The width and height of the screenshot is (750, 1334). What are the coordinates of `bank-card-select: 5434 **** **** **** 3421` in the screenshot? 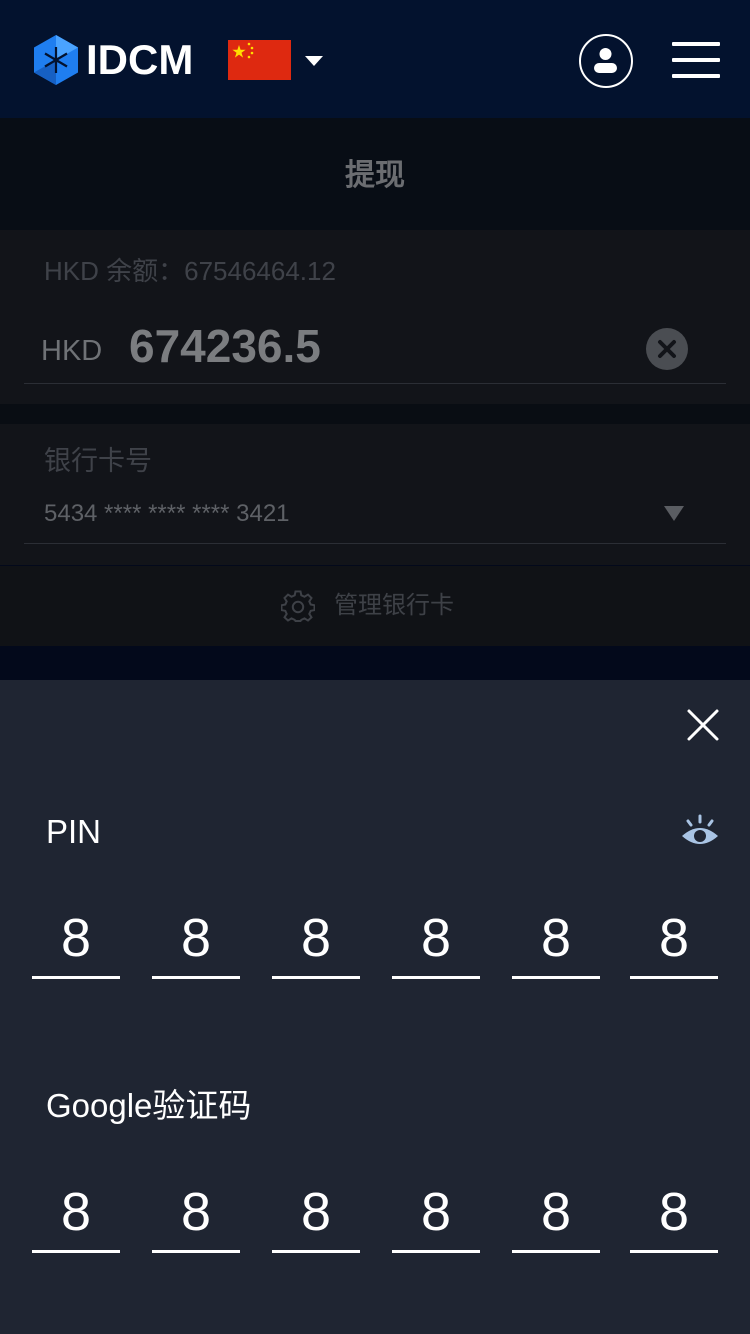 It's located at (167, 514).